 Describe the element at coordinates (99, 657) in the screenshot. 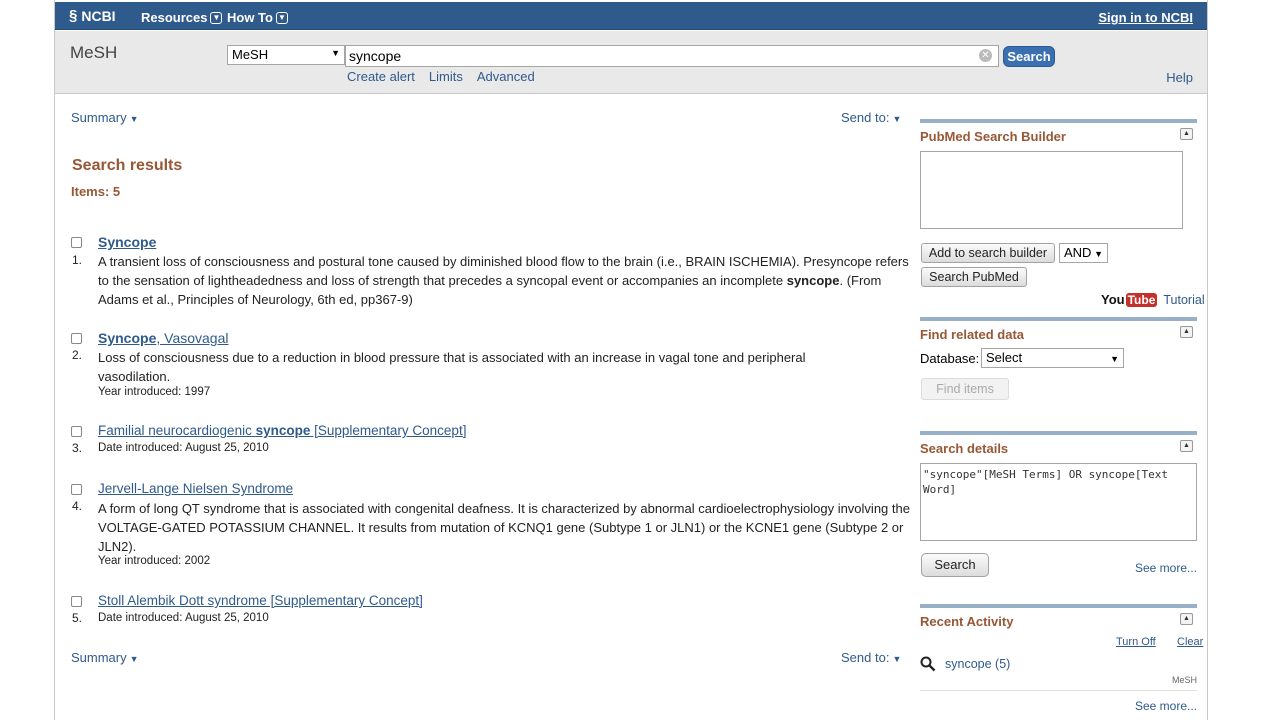

I see `summary-label: Summary` at that location.